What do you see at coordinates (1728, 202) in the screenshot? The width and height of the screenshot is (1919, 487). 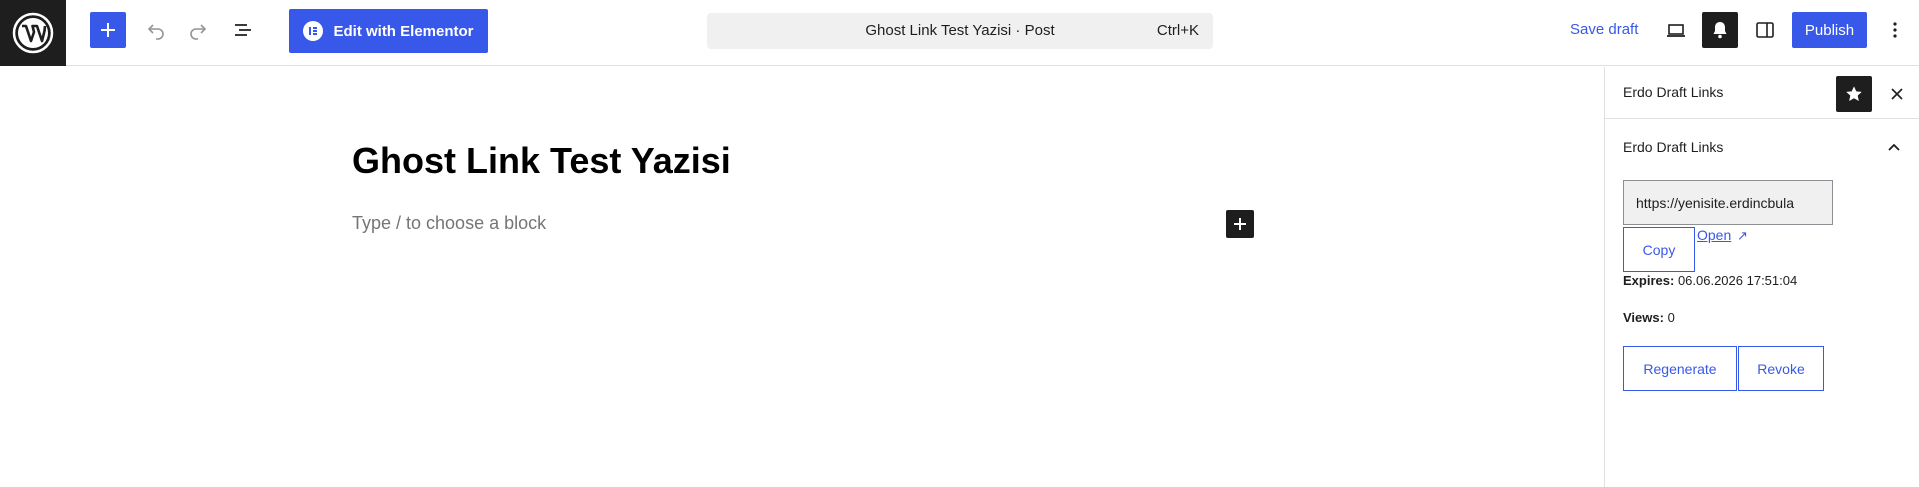 I see `draft-link-url-field` at bounding box center [1728, 202].